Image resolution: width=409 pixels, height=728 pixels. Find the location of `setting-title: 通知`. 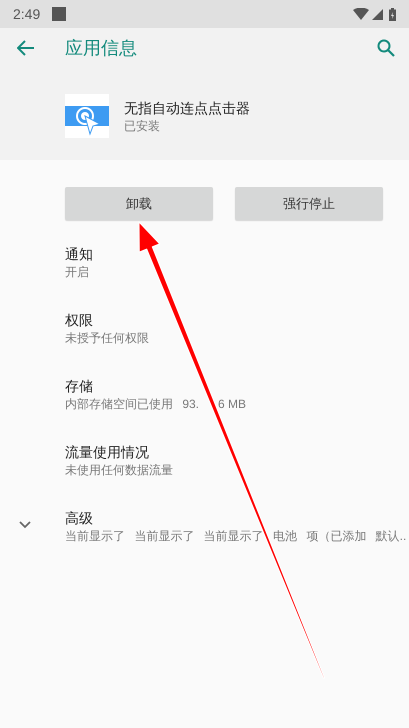

setting-title: 通知 is located at coordinates (79, 254).